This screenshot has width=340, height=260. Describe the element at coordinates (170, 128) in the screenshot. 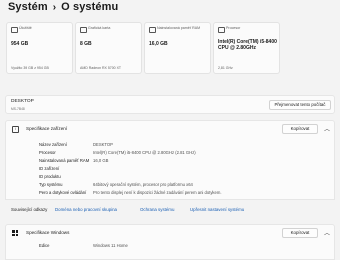

I see `device-specs-header: i Specifikace zařízení Kopírovat ︿` at that location.